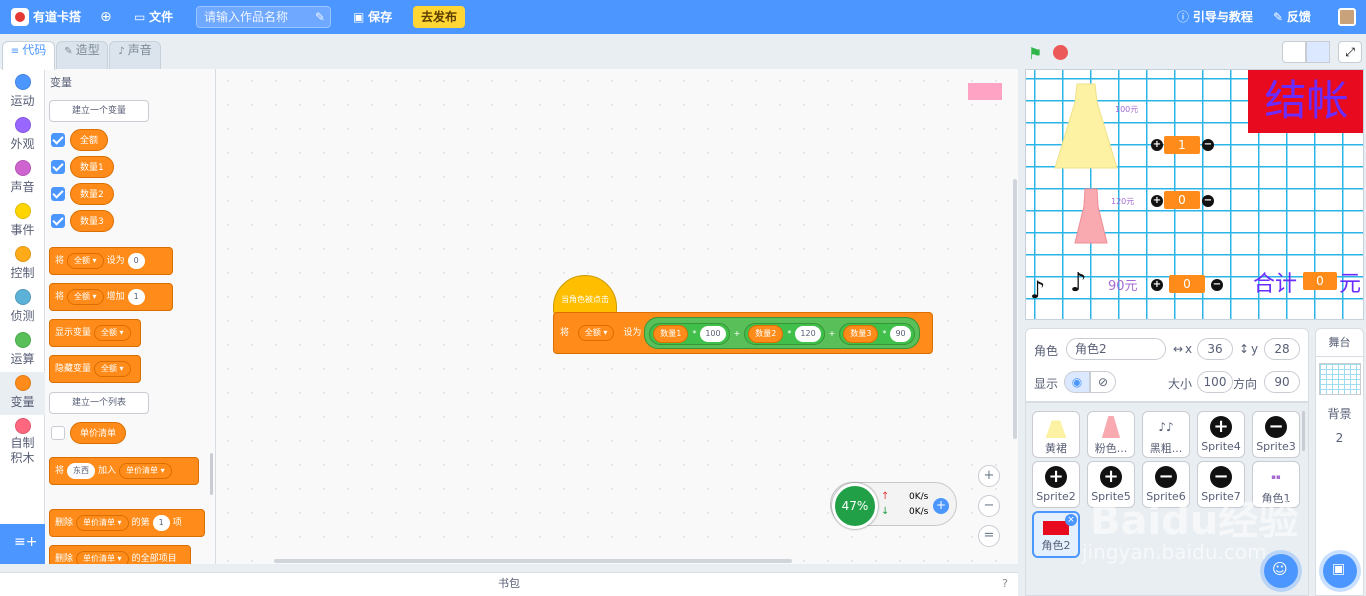 This screenshot has width=1366, height=596. What do you see at coordinates (1111, 484) in the screenshot?
I see `sprite-tile: + Sprite5` at bounding box center [1111, 484].